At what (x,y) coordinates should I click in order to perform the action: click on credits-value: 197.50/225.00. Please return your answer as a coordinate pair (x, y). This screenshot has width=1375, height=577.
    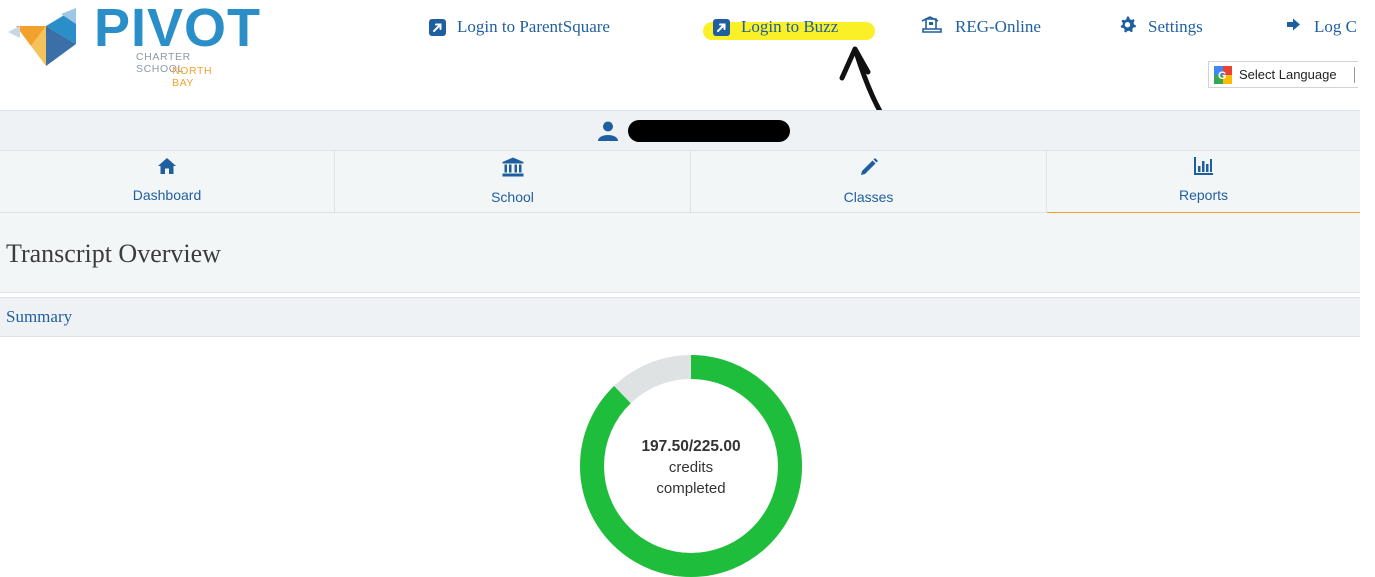
    Looking at the image, I should click on (691, 446).